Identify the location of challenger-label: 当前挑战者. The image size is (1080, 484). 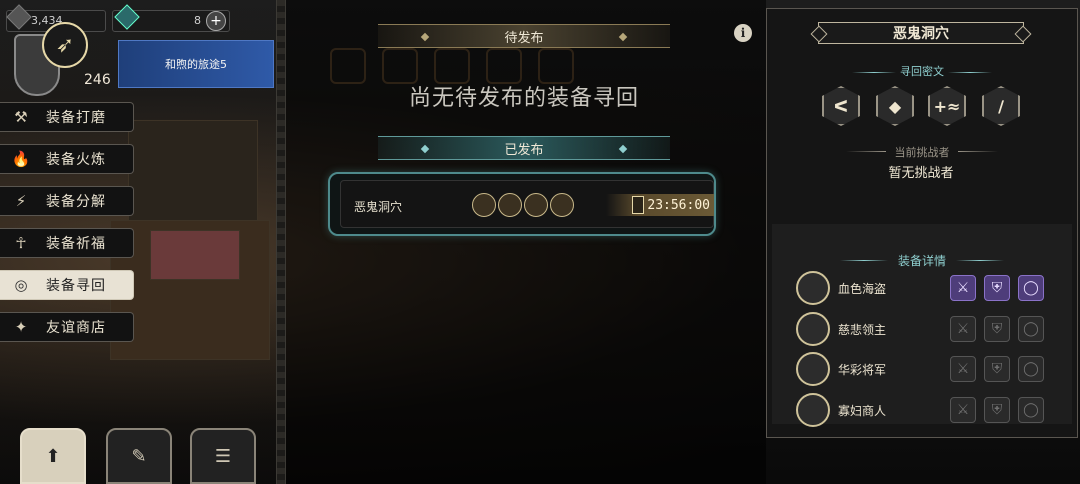
(922, 152).